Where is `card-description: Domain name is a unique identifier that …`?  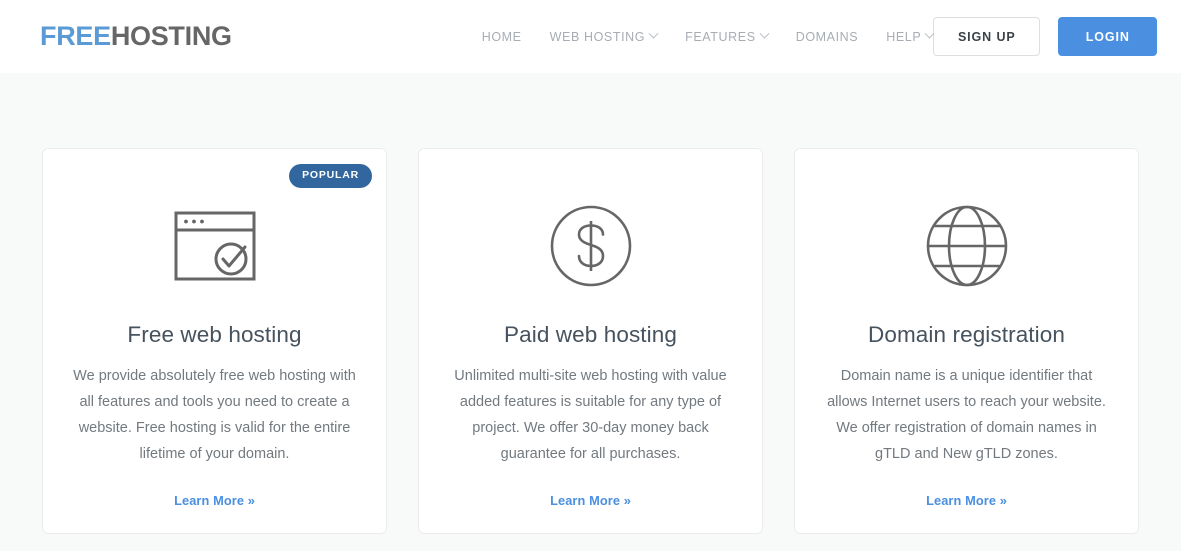 card-description: Domain name is a unique identifier that … is located at coordinates (966, 415).